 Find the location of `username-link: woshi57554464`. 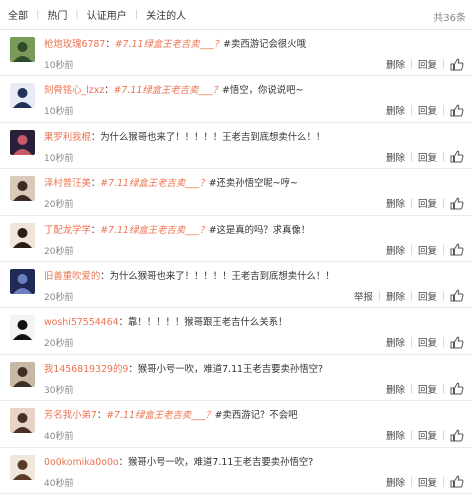

username-link: woshi57554464 is located at coordinates (81, 322).